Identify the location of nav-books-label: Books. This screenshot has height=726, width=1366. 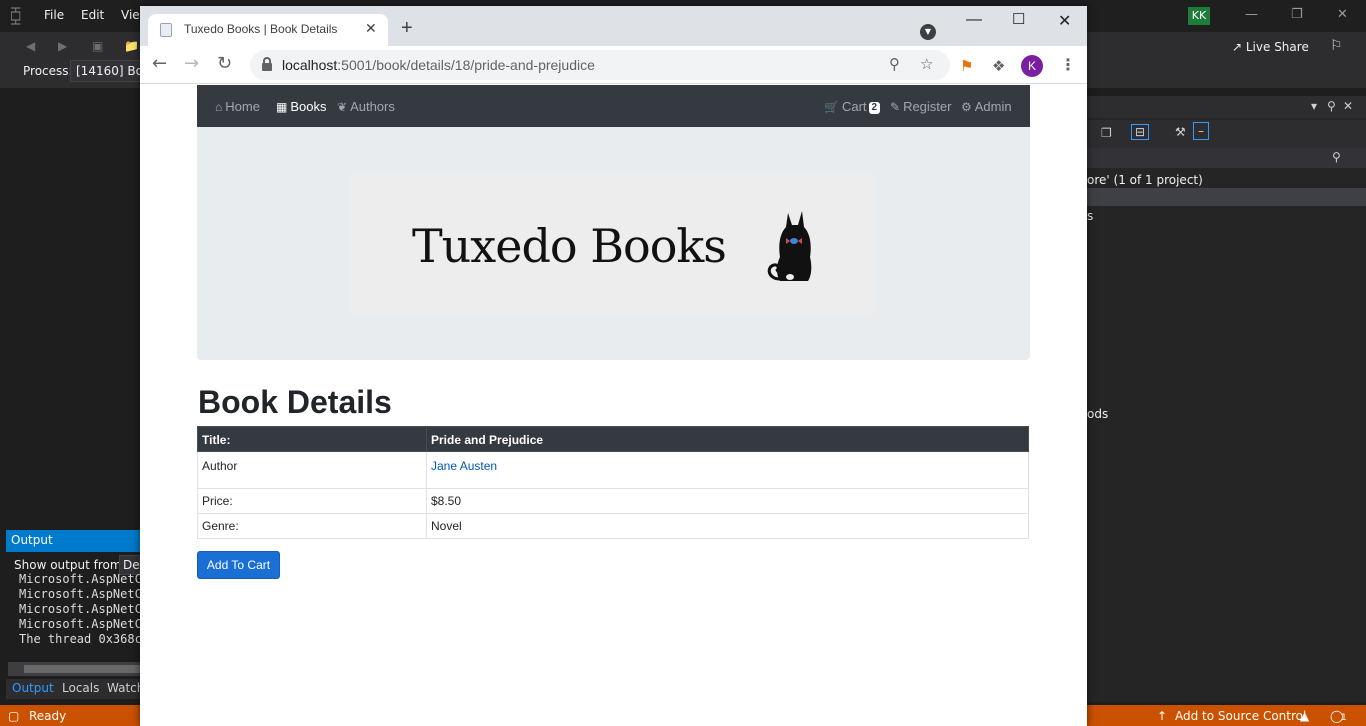
(308, 106).